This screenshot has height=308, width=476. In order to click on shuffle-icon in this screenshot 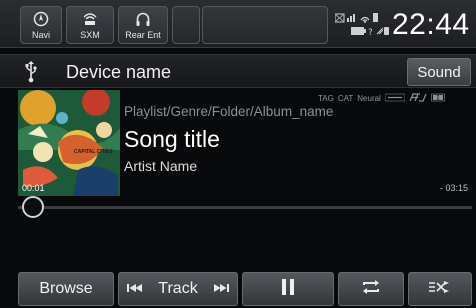, I will do `click(440, 289)`.